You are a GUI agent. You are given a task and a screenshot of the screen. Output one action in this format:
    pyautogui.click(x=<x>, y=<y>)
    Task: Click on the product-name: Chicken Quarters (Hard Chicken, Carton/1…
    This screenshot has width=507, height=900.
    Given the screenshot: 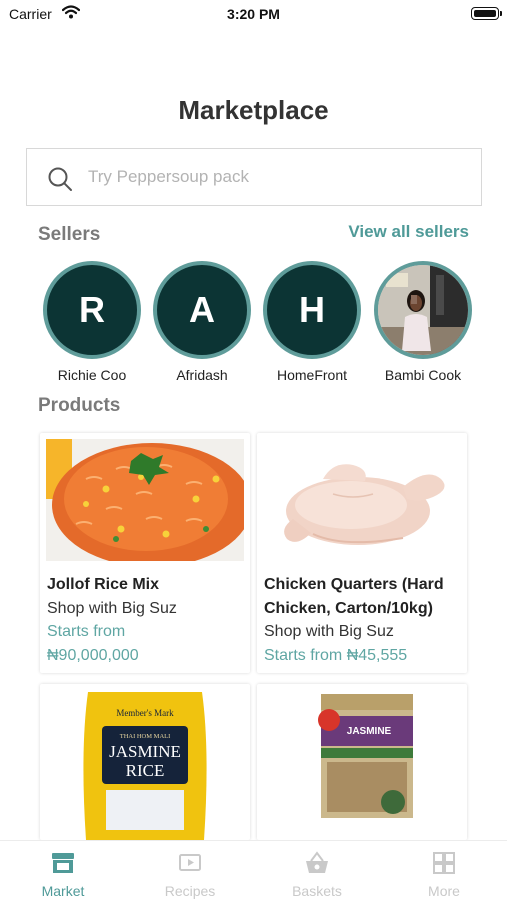 What is the action you would take?
    pyautogui.click(x=354, y=596)
    